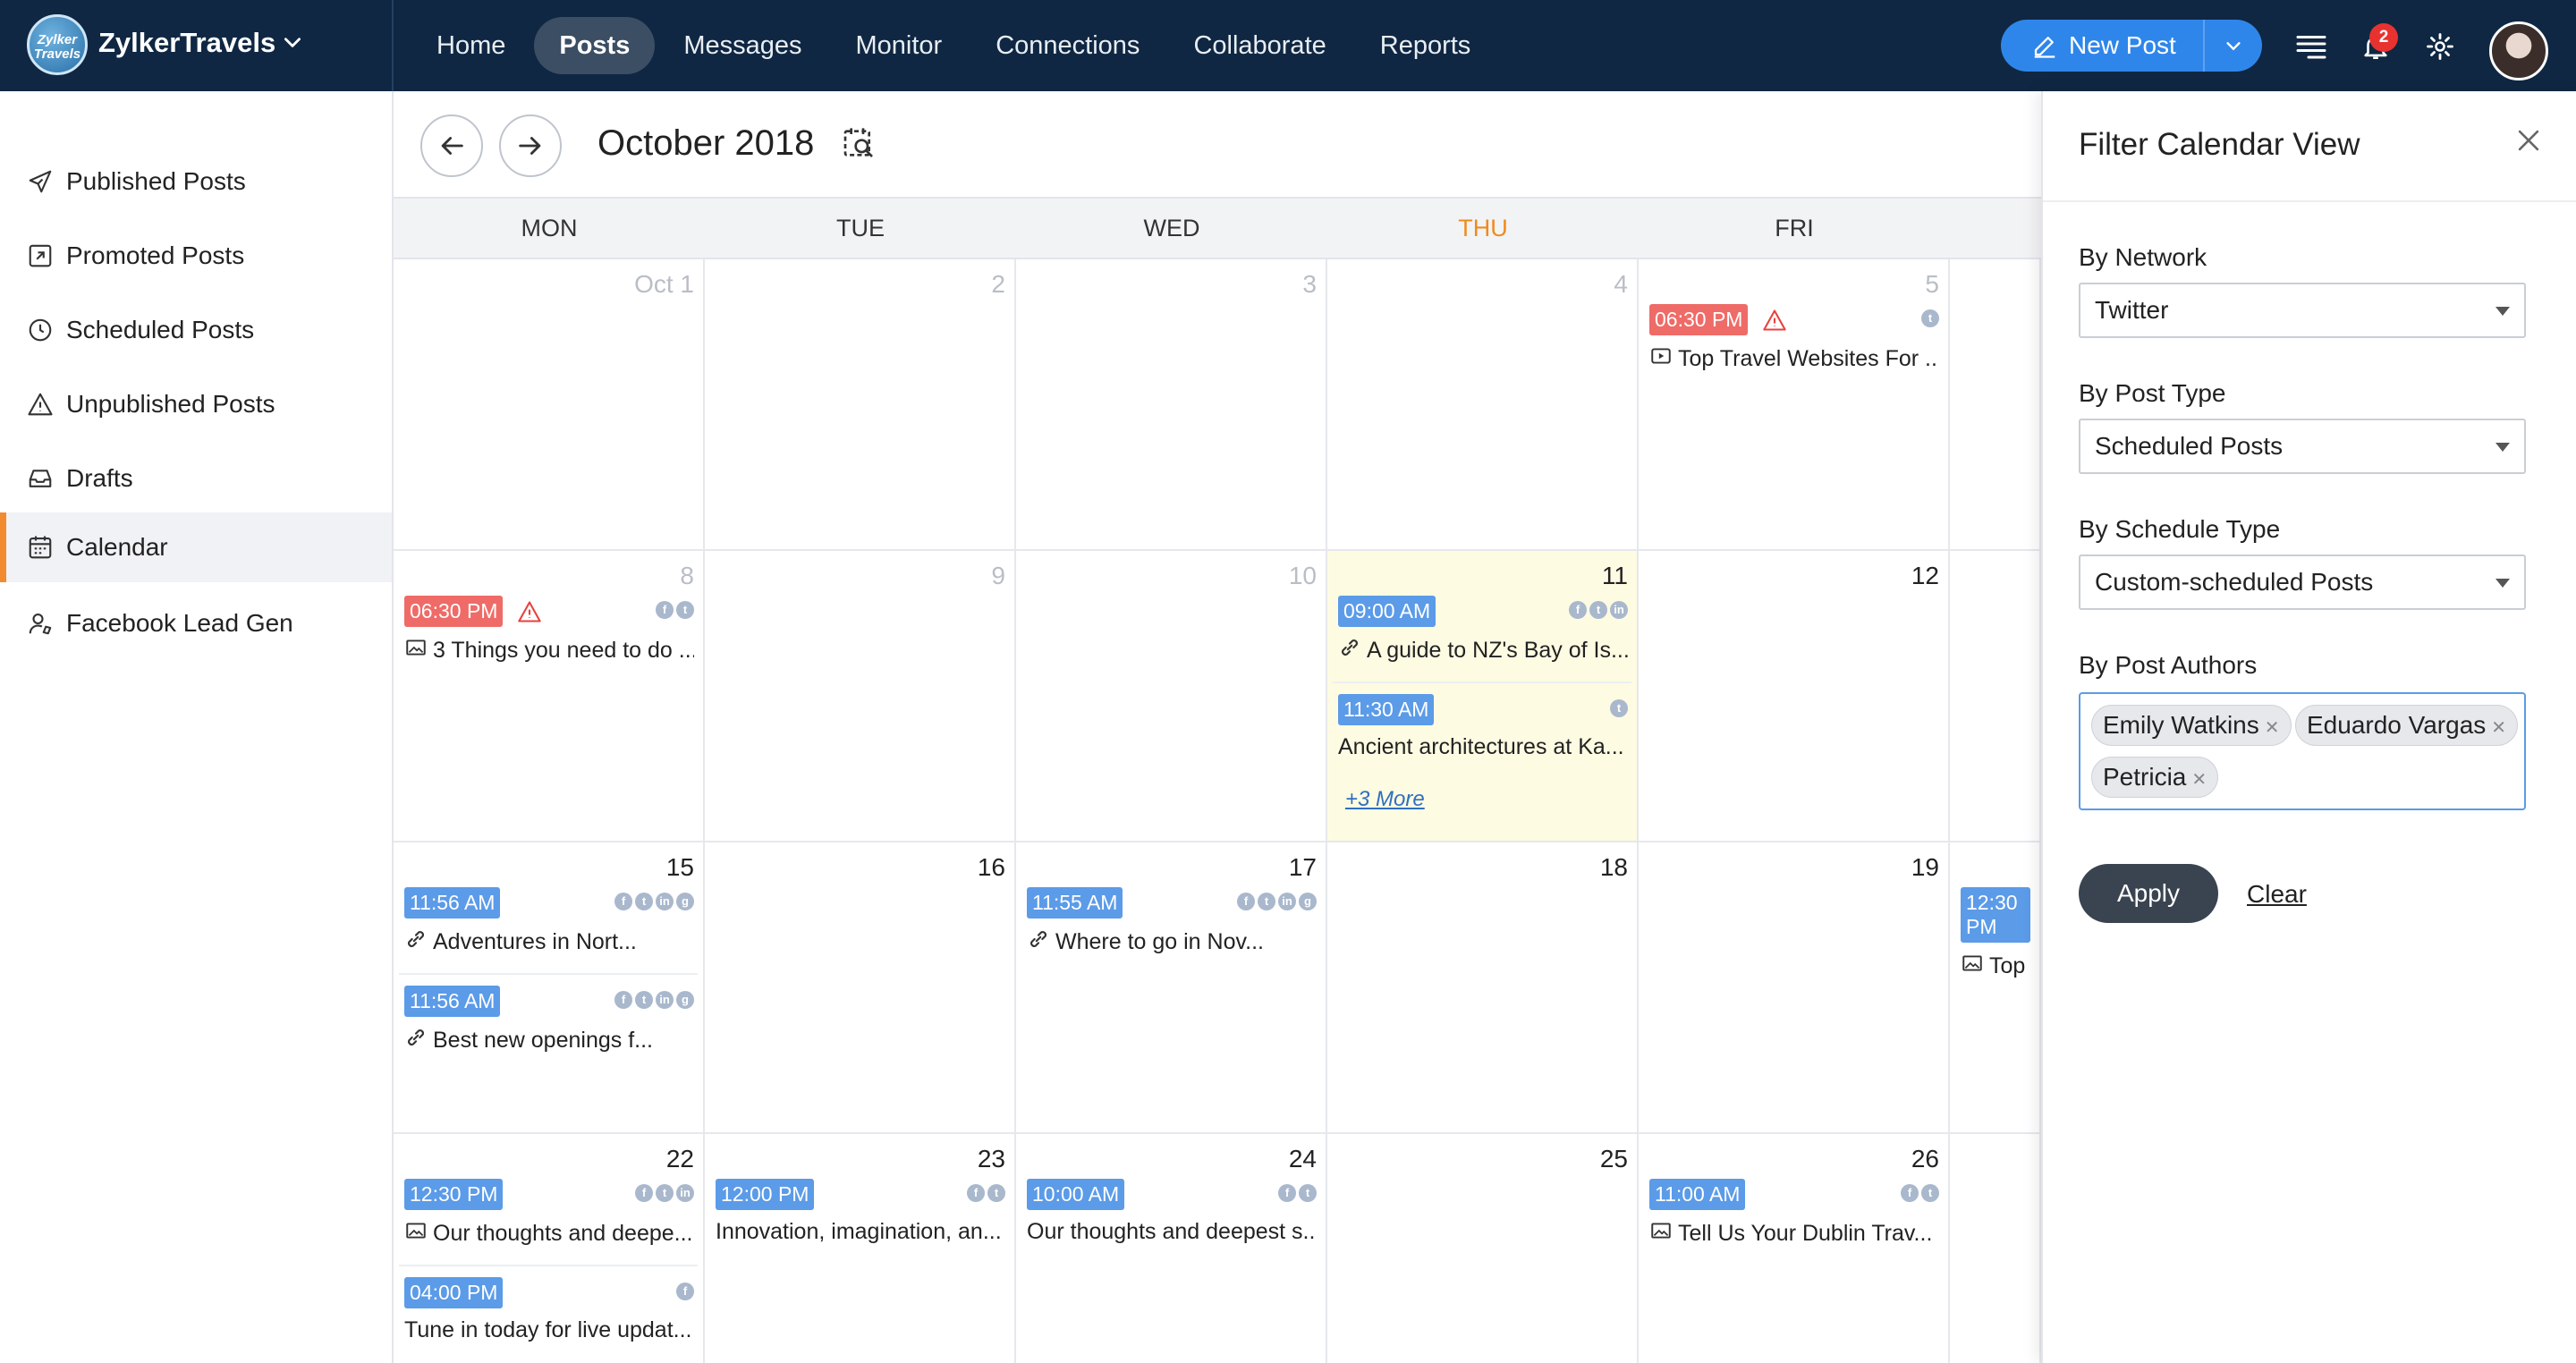  What do you see at coordinates (2302, 751) in the screenshot?
I see `post-authors-input: Emily Watkins ✕ Eduardo Vargas ✕ Petricia ✕` at bounding box center [2302, 751].